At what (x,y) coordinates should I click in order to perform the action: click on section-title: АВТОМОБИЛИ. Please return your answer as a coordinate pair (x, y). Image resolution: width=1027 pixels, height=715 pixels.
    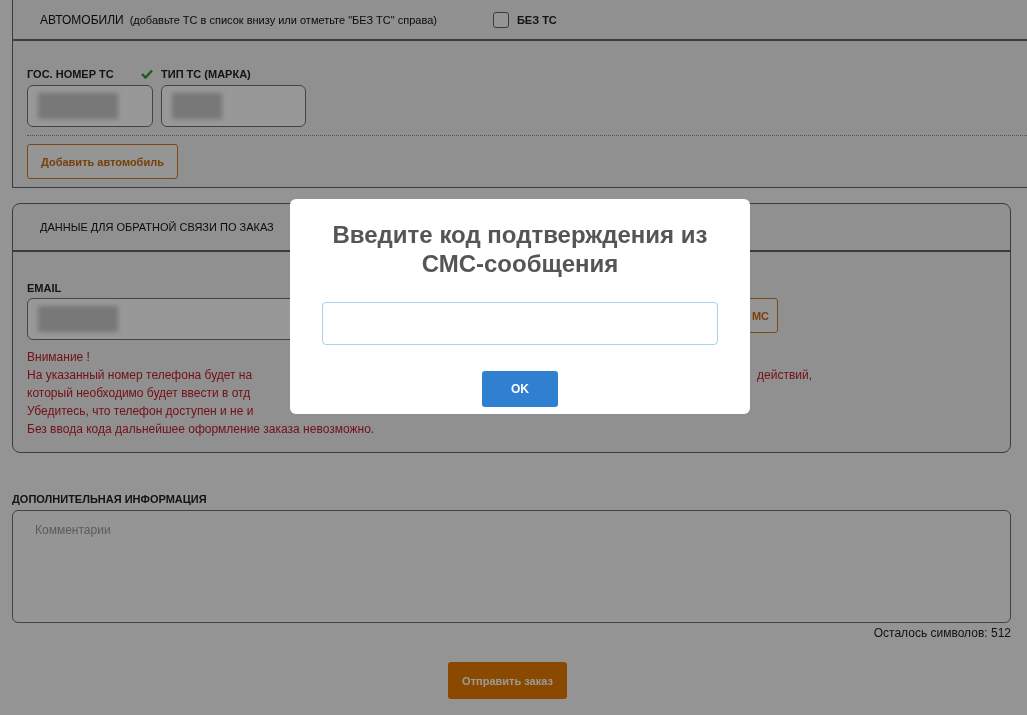
    Looking at the image, I should click on (82, 20).